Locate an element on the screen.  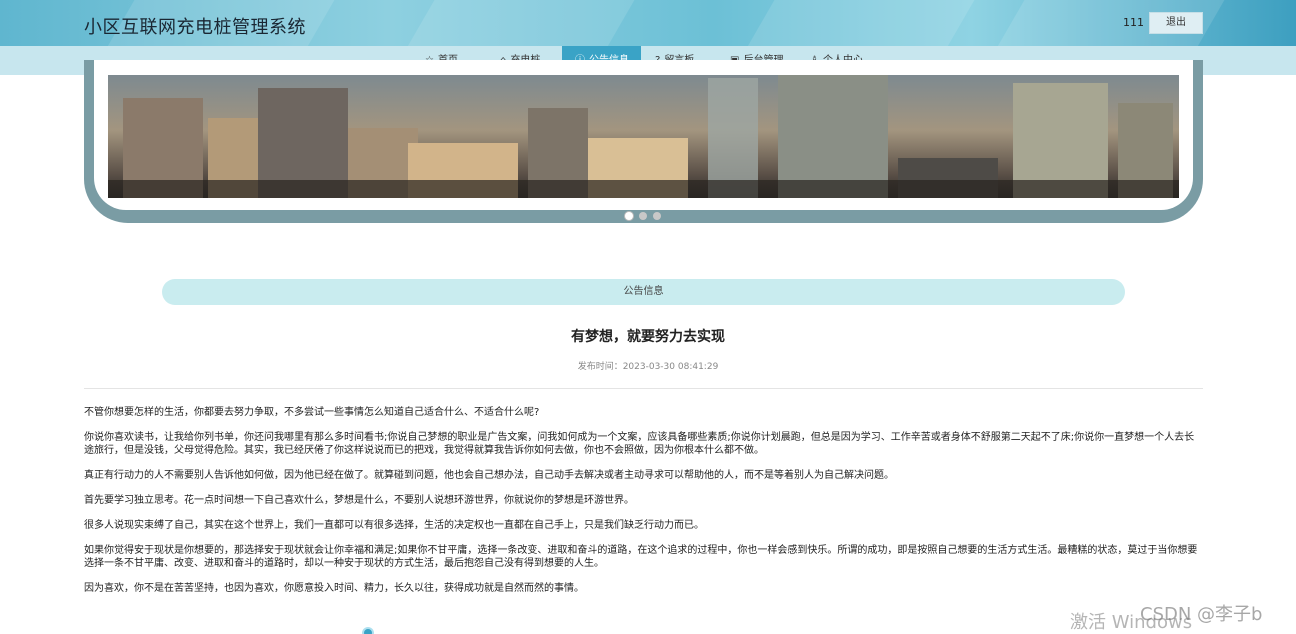
divider is located at coordinates (643, 388).